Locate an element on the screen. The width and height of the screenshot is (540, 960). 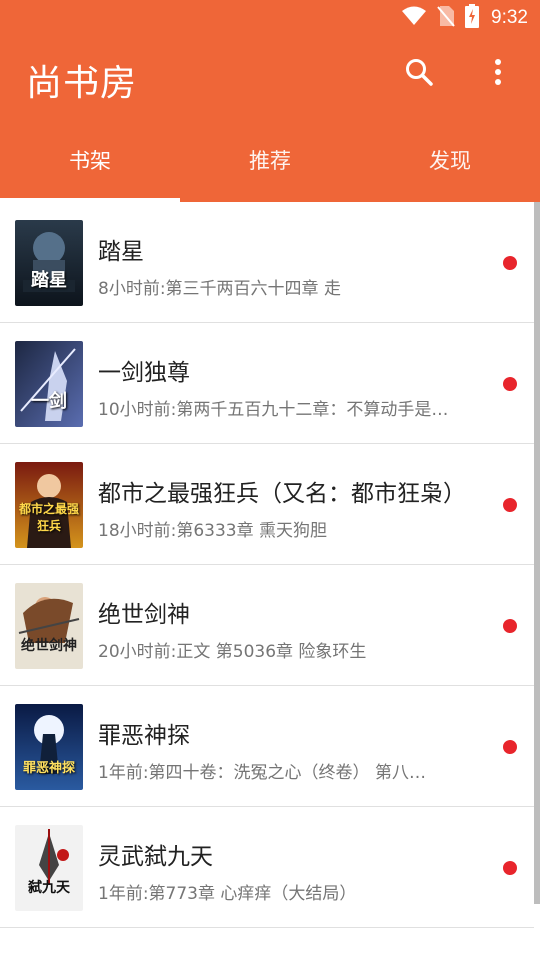
search-button is located at coordinates (419, 74).